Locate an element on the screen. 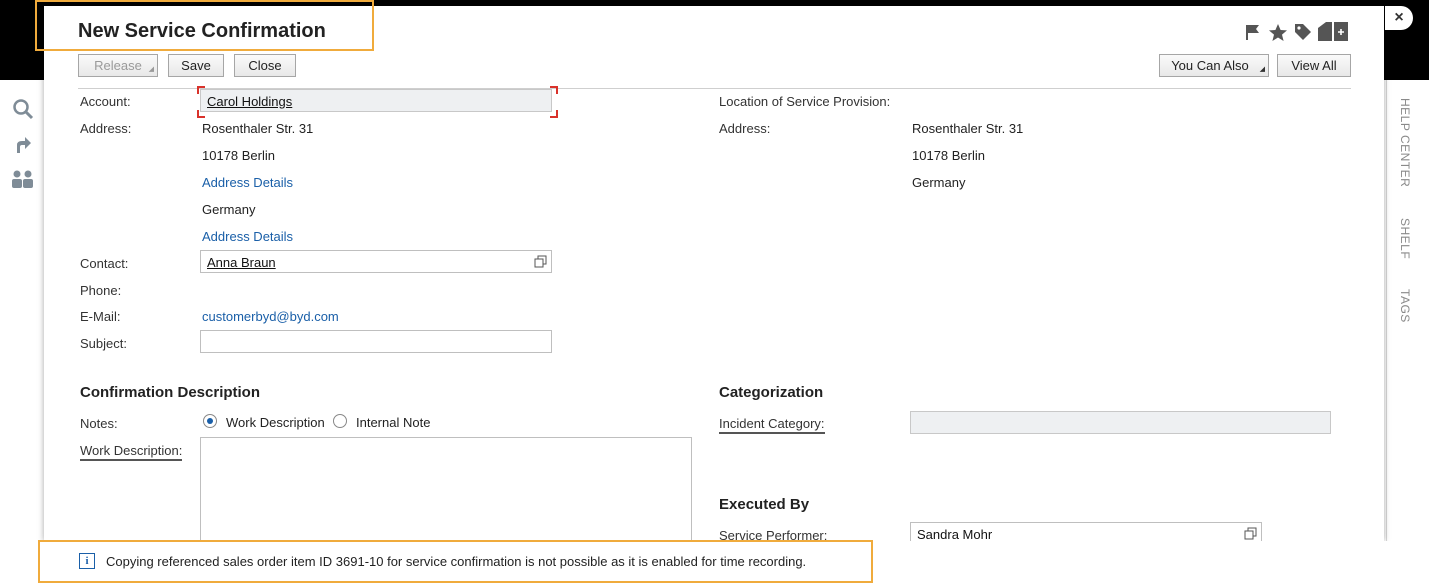 The image size is (1429, 585). search-icon is located at coordinates (23, 109).